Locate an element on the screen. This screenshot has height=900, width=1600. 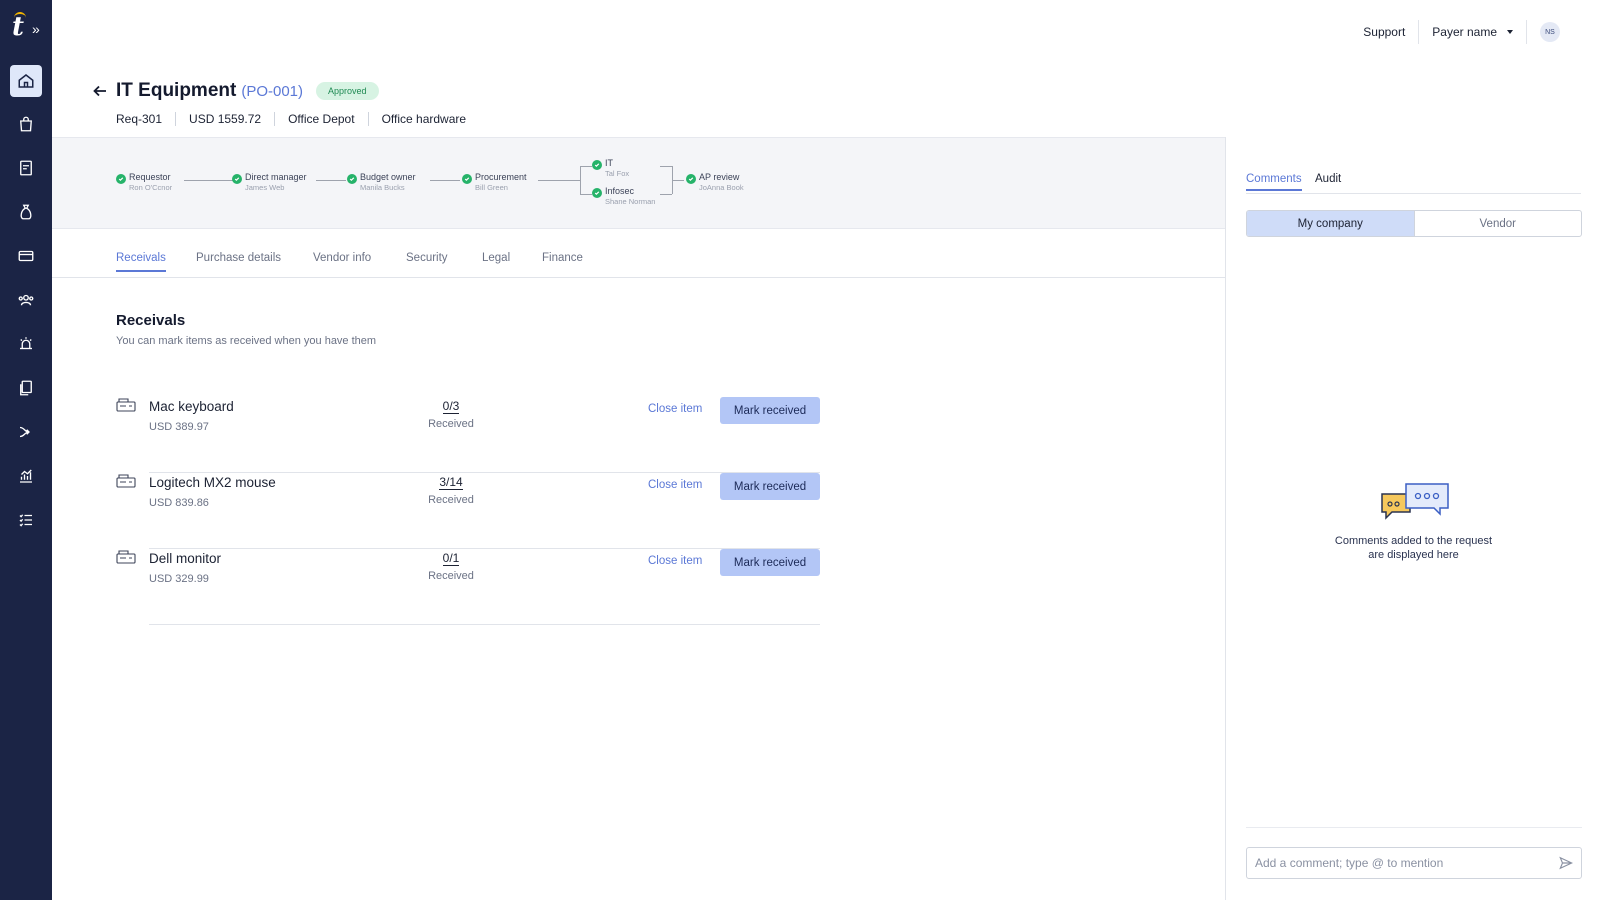
item-price: USD 389.97 is located at coordinates (179, 427).